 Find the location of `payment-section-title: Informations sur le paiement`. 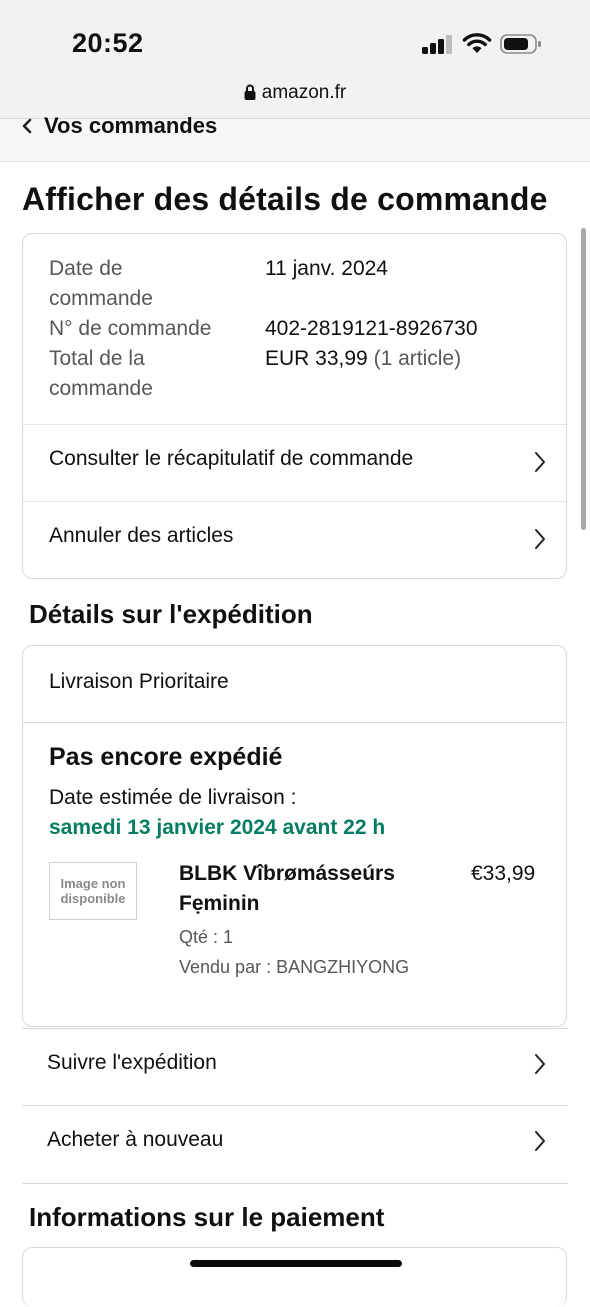

payment-section-title: Informations sur le paiement is located at coordinates (207, 1217).